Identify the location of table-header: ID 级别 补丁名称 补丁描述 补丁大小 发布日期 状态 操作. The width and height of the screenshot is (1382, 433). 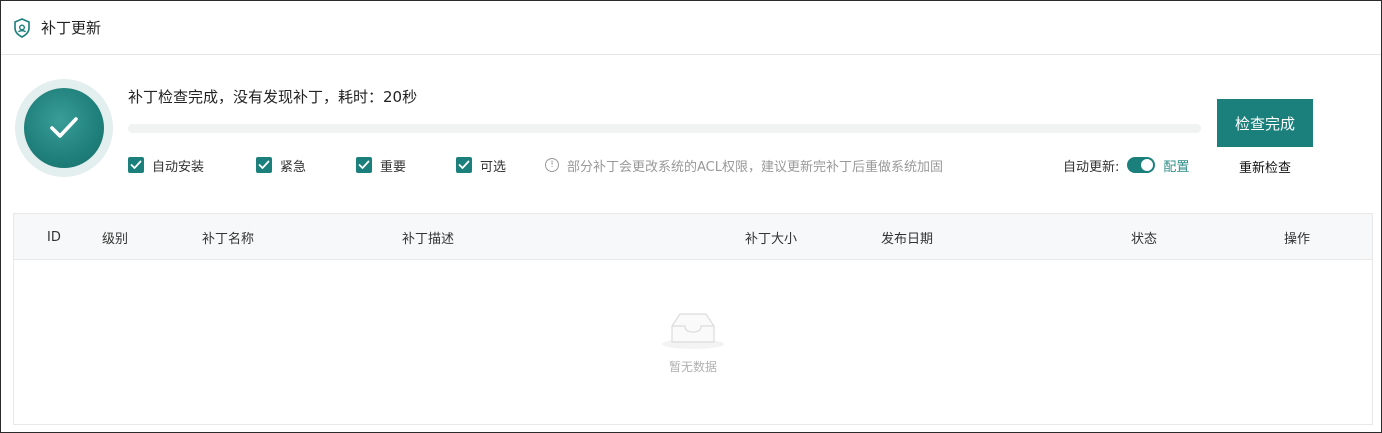
(693, 237).